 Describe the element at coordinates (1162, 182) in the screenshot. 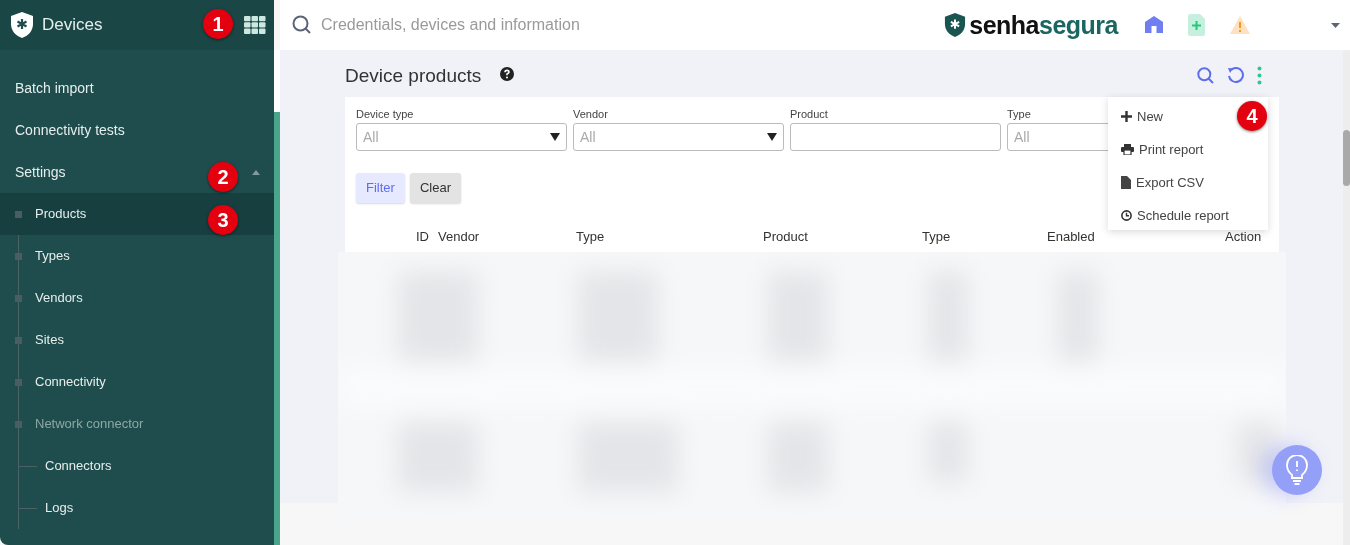

I see `menu-item: Export CSV` at that location.